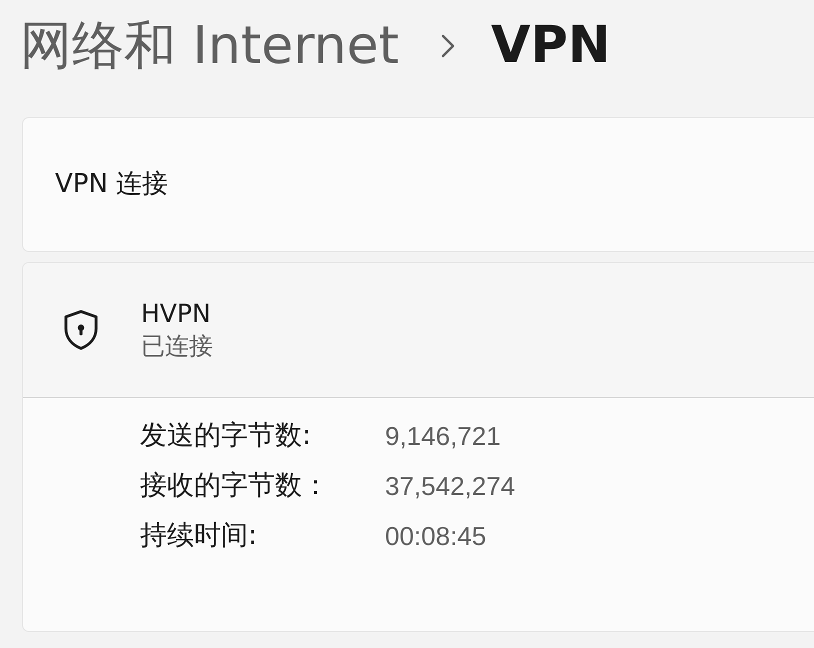  Describe the element at coordinates (210, 46) in the screenshot. I see `breadcrumb-link: 网络和 Internet` at that location.